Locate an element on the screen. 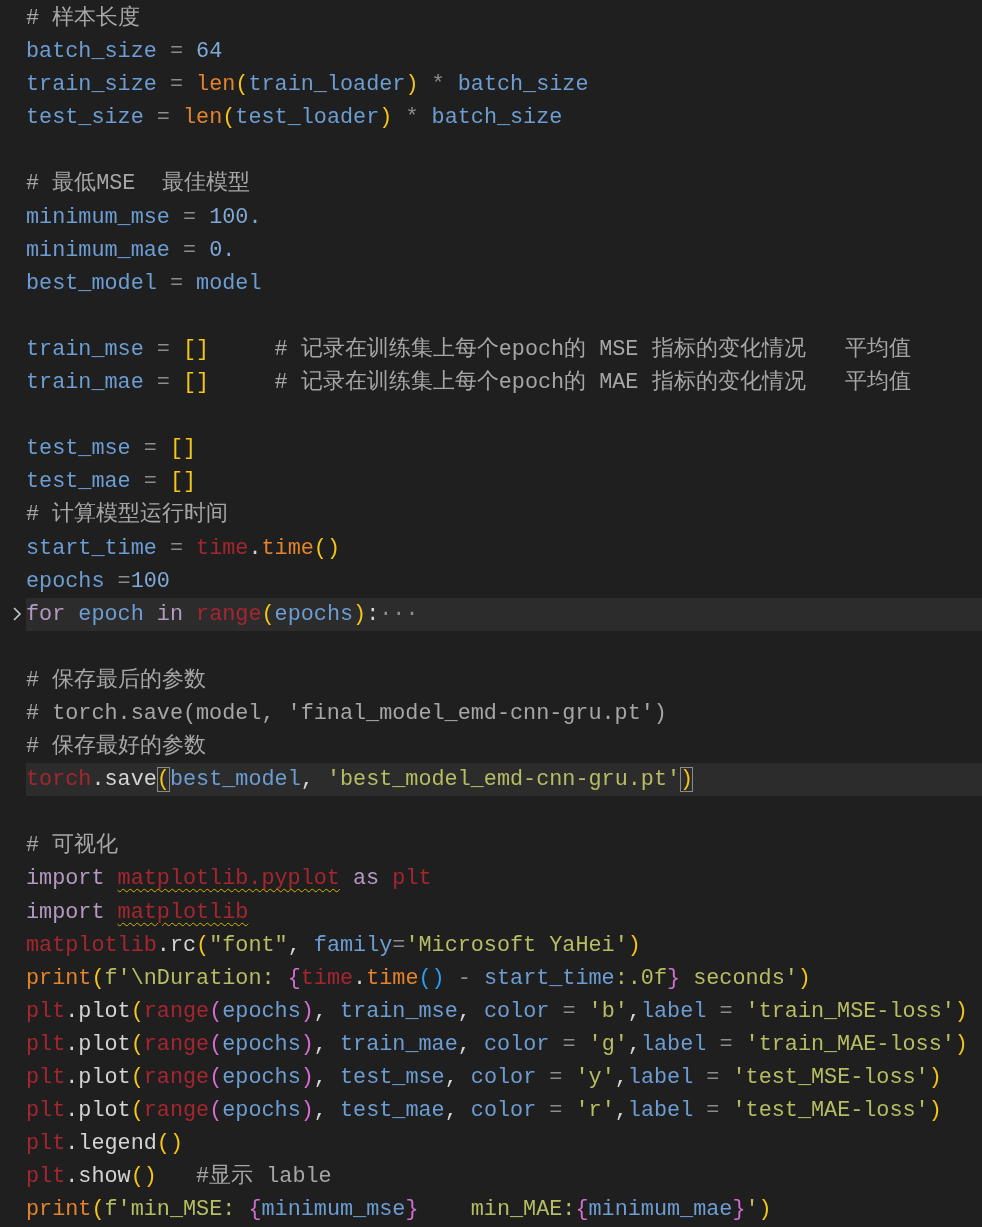 The image size is (982, 1227). code-line: # 计算模型运行时间 is located at coordinates (128, 515).